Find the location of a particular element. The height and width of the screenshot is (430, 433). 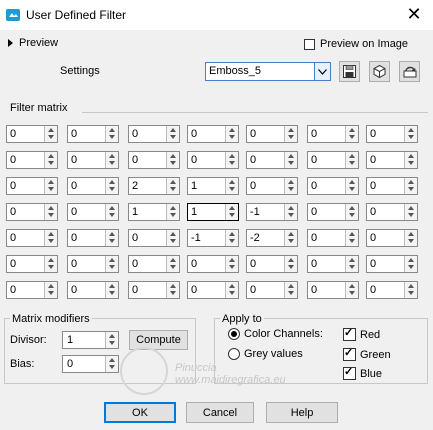

matrix-cell-r2-c6: 0 is located at coordinates (333, 160).